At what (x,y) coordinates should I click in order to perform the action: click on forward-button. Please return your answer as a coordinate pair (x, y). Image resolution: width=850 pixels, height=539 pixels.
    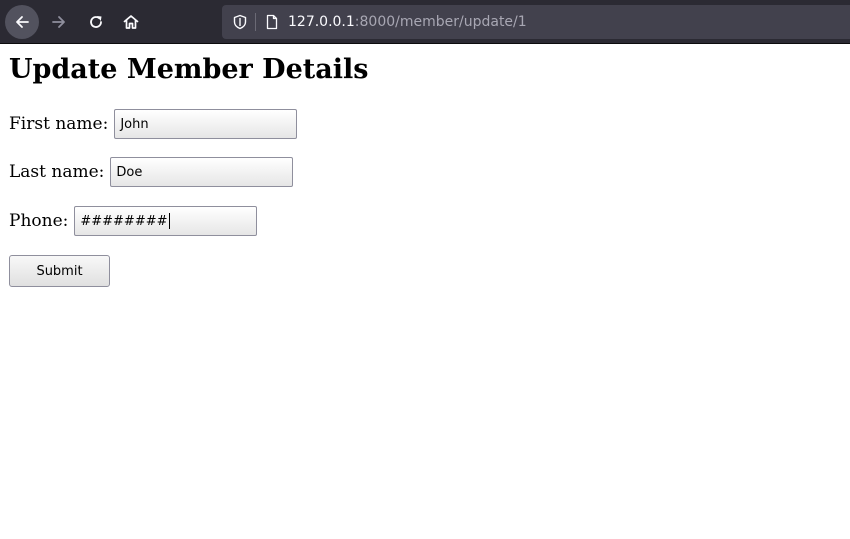
    Looking at the image, I should click on (59, 22).